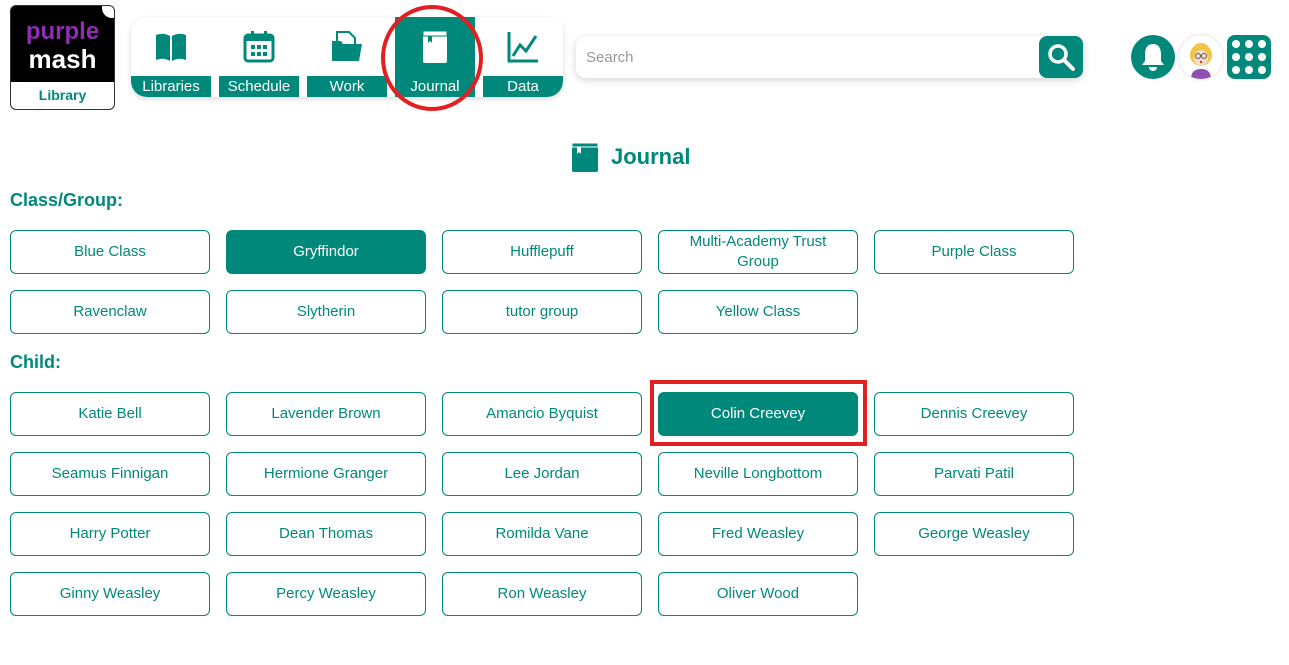  Describe the element at coordinates (542, 252) in the screenshot. I see `class-button: Hufflepuff` at that location.